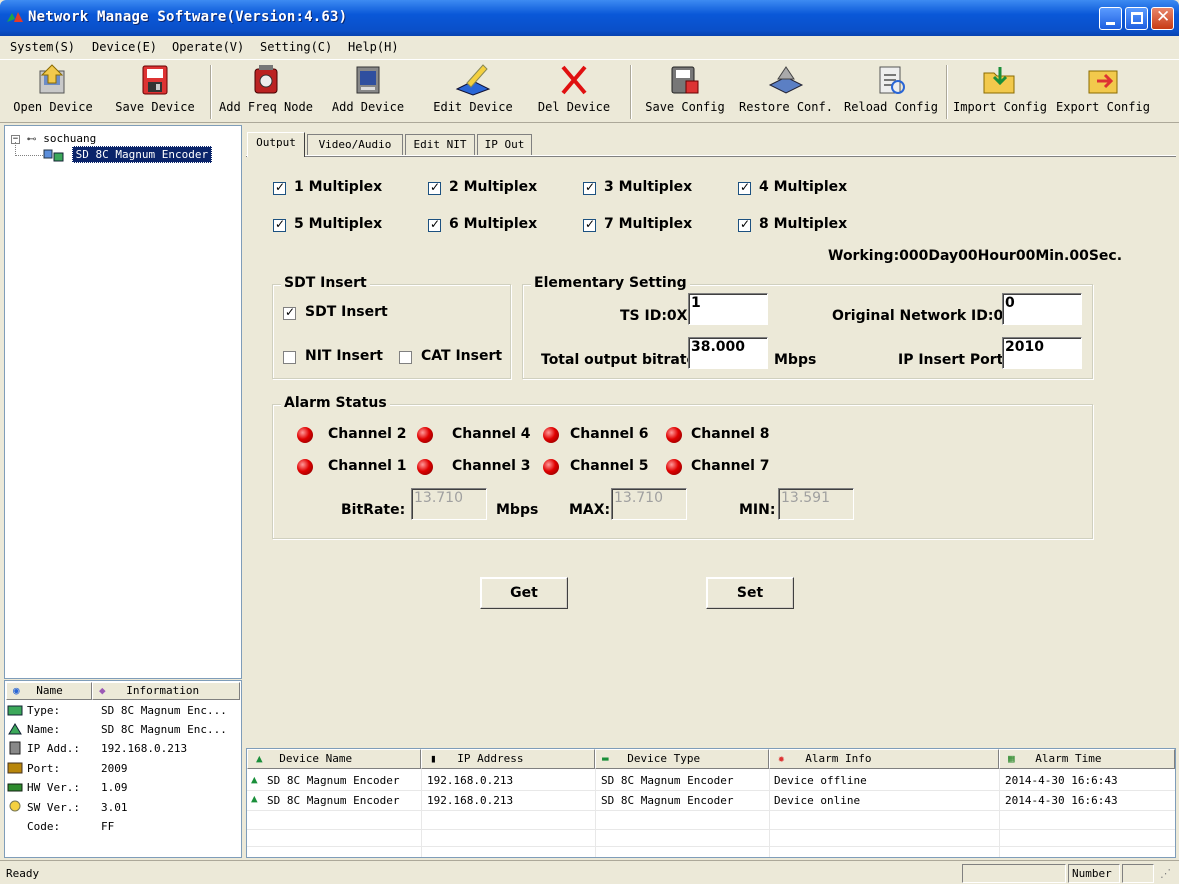  I want to click on tree-root-label: sochuang, so click(70, 138).